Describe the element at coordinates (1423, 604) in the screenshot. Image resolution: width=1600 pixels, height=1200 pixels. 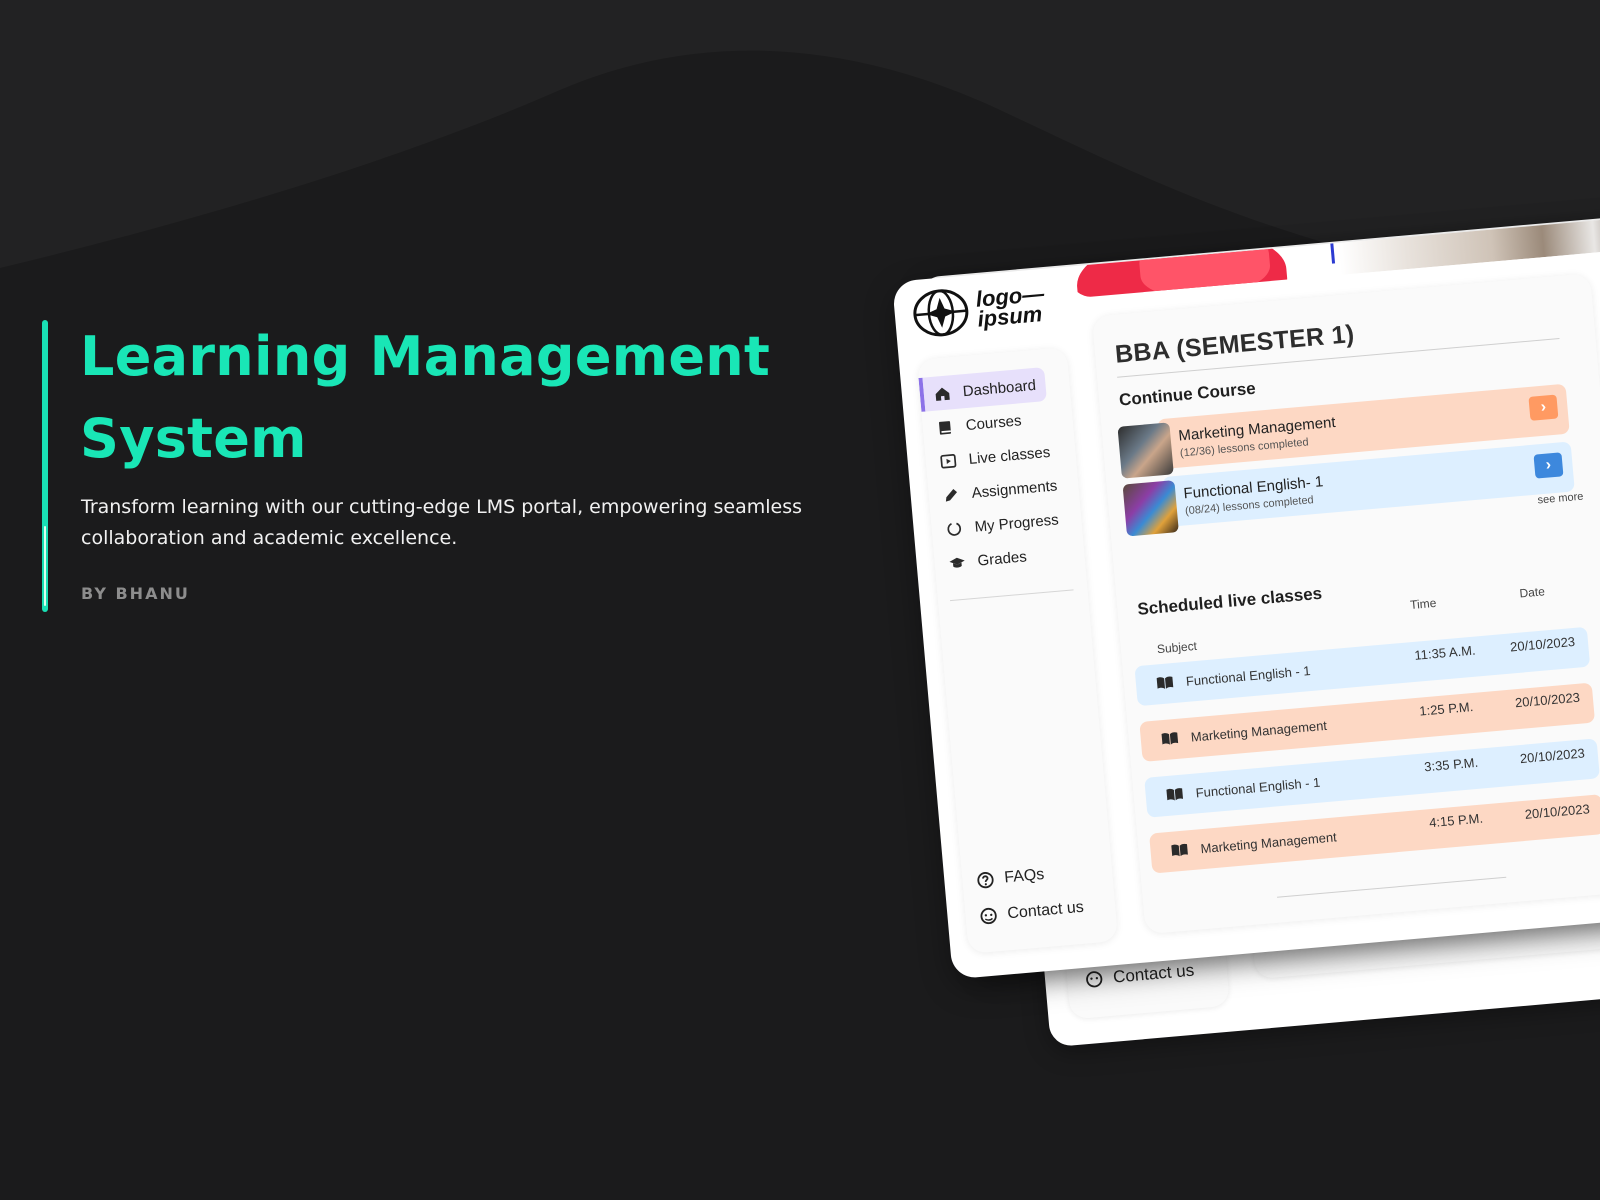
I see `column-header-time: Time` at that location.